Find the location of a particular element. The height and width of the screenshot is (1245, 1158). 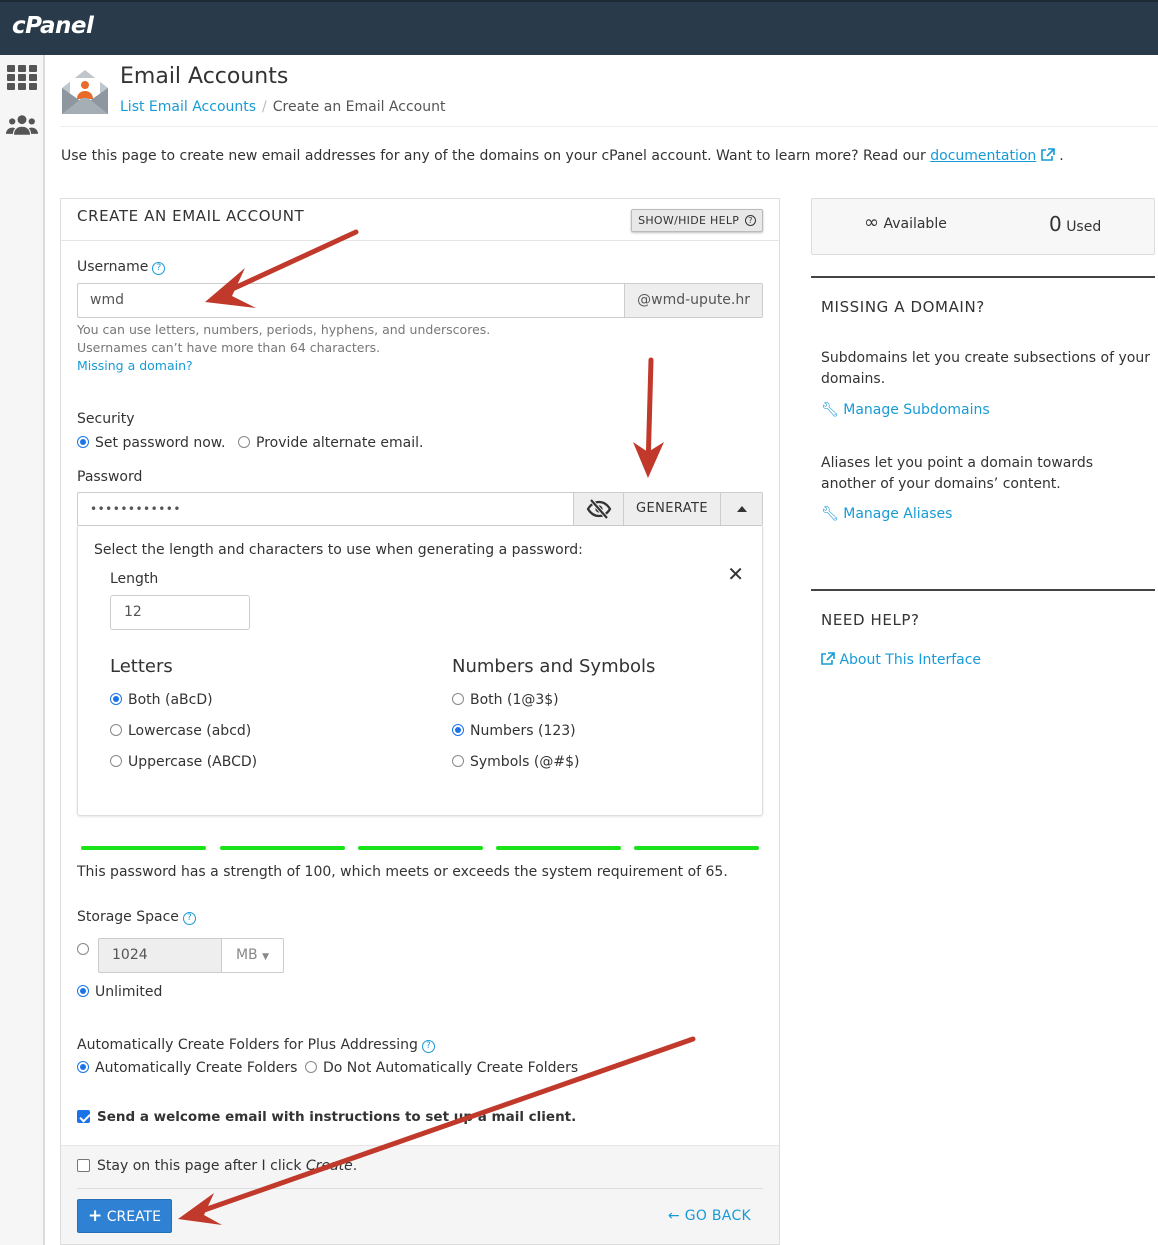

storage-unlimited-option: Unlimited is located at coordinates (119, 992).